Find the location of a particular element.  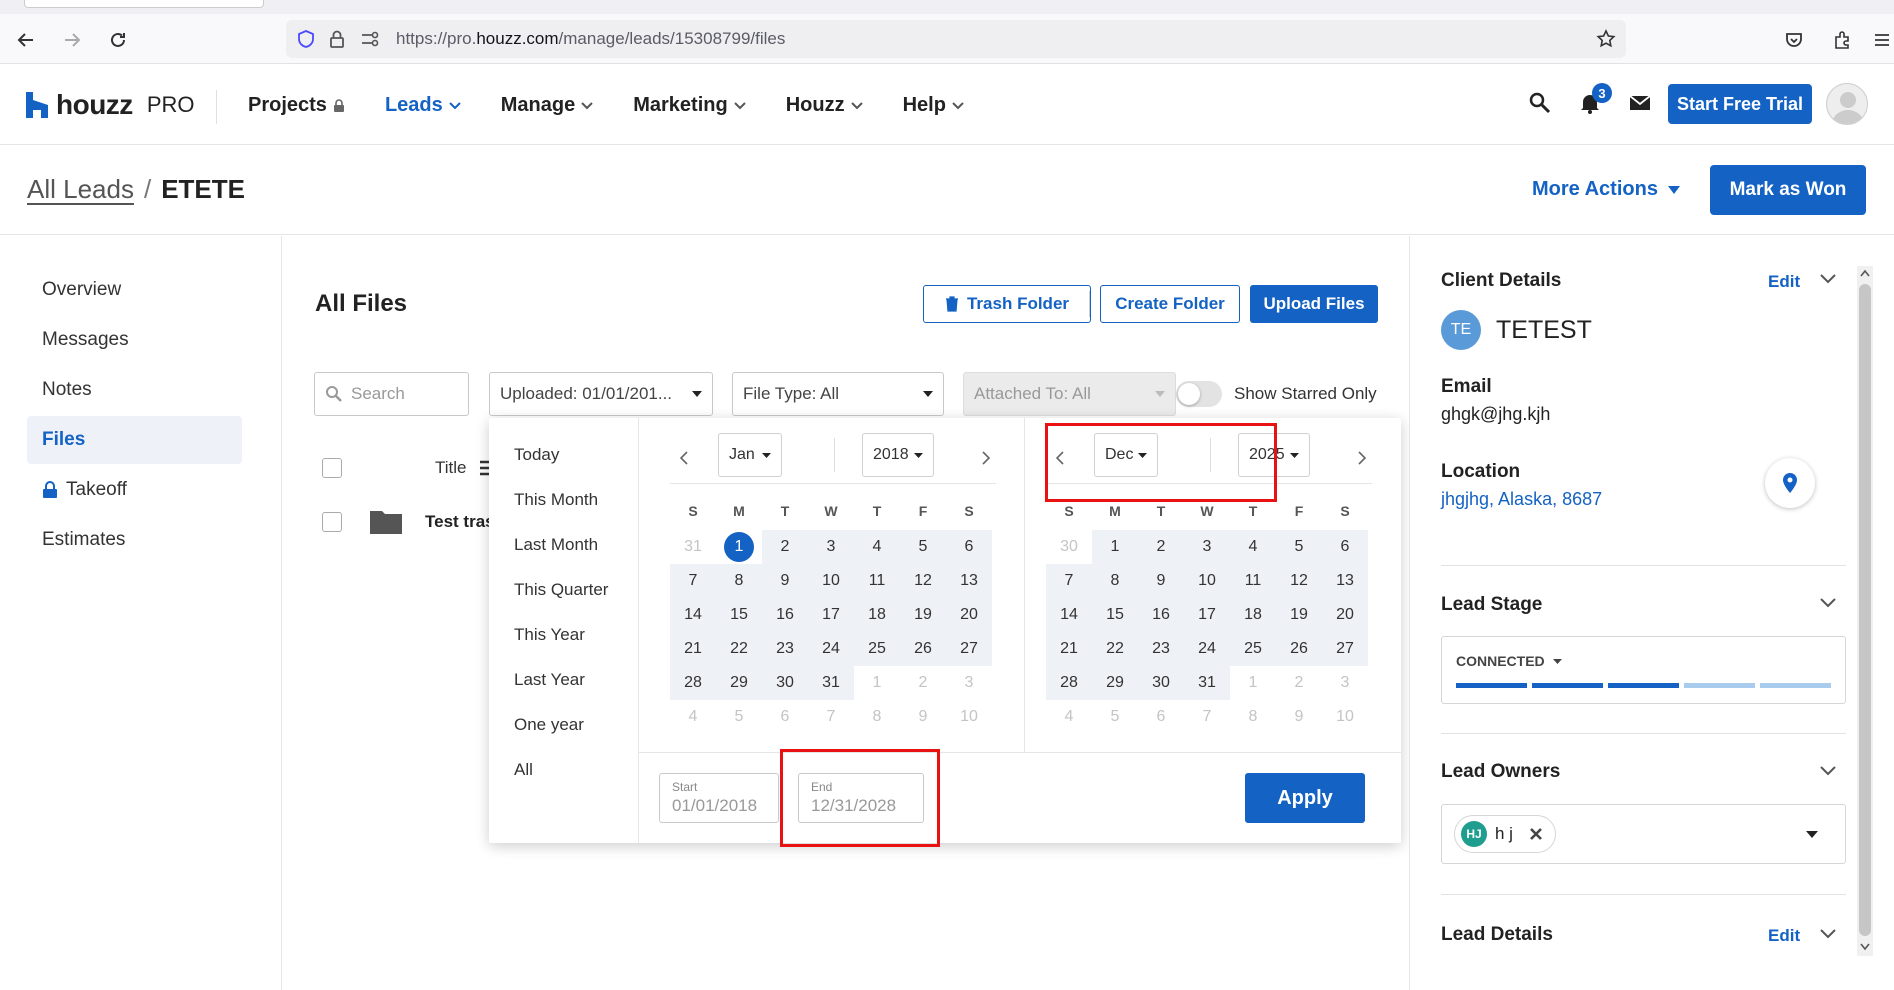

breadcrumb-all-leads: All Leads is located at coordinates (80, 189).